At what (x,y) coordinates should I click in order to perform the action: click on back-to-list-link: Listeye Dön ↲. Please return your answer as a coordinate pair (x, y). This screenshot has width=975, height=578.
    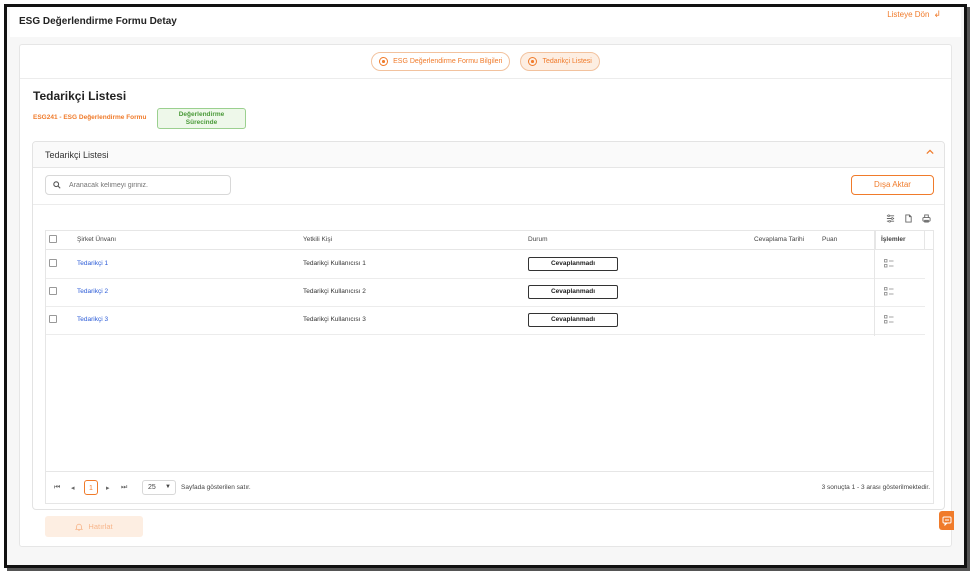
    Looking at the image, I should click on (914, 14).